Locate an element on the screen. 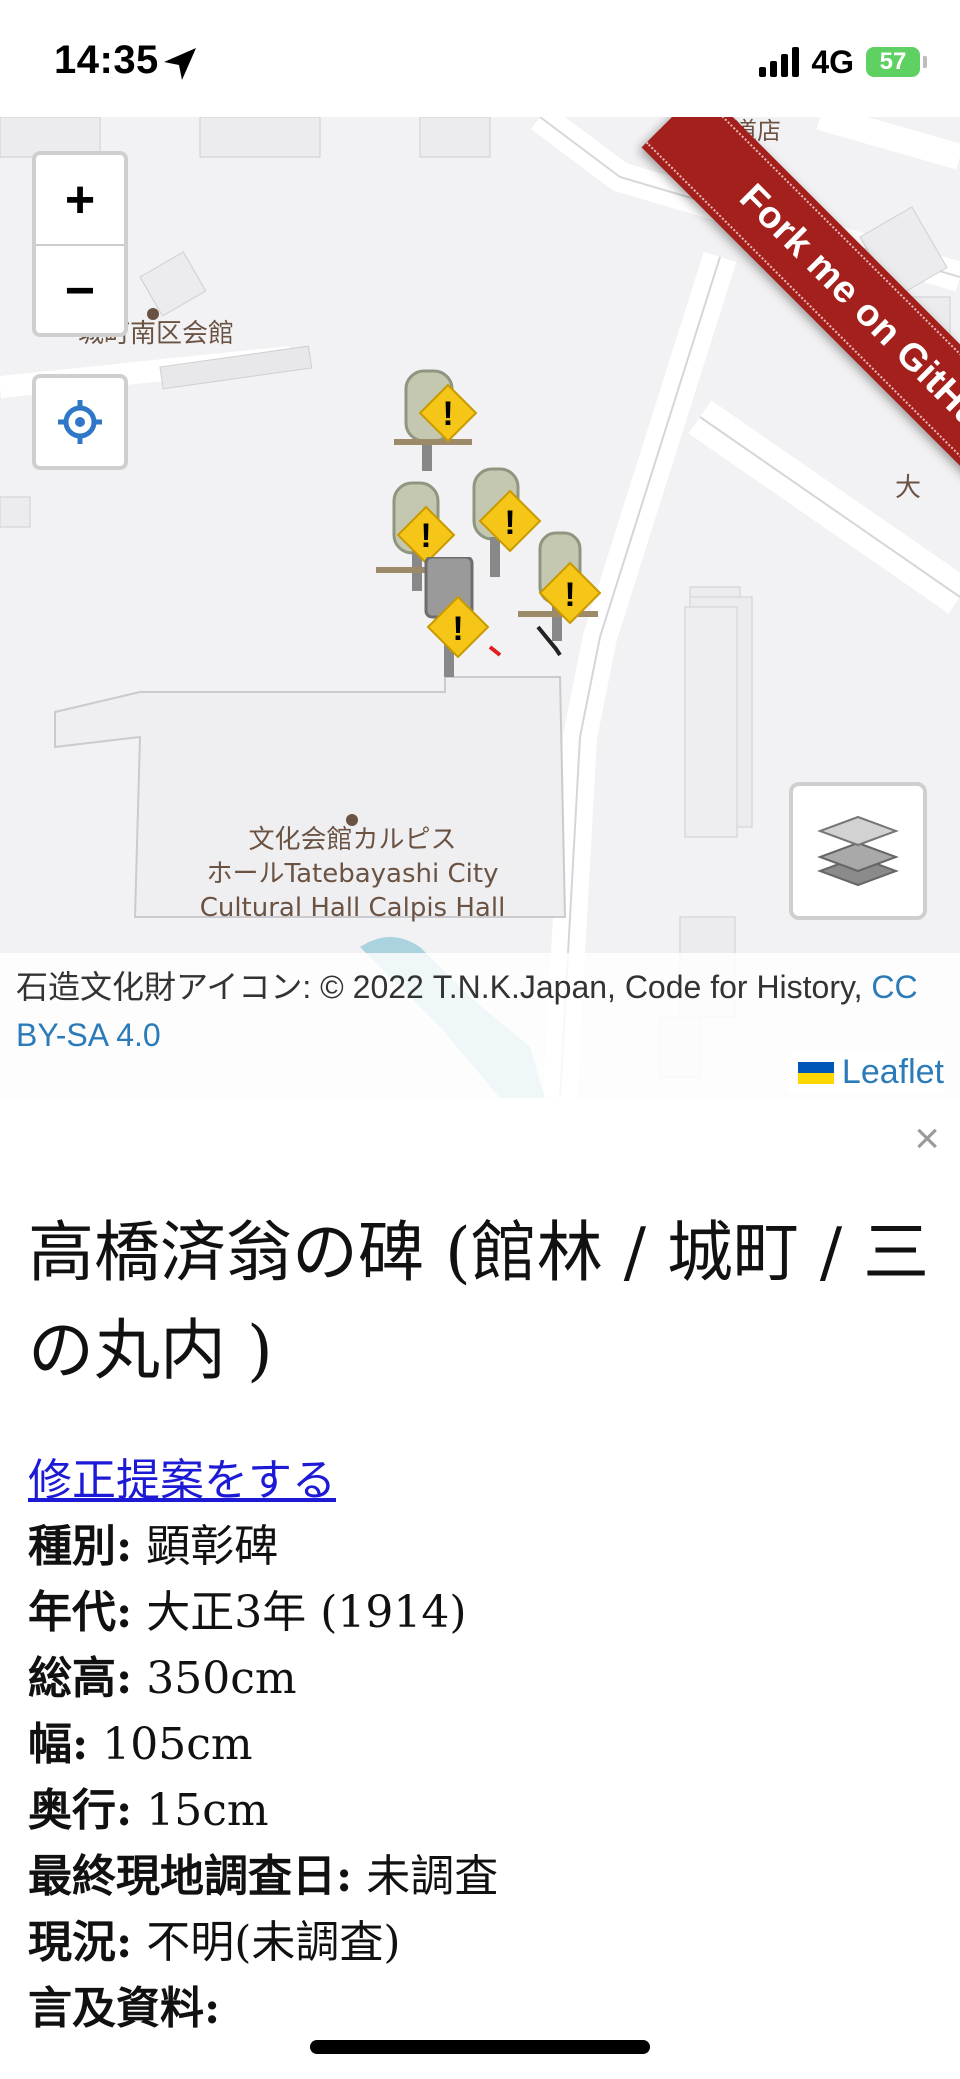 Image resolution: width=960 pixels, height=2079 pixels. zoom-in-button: + is located at coordinates (80, 200).